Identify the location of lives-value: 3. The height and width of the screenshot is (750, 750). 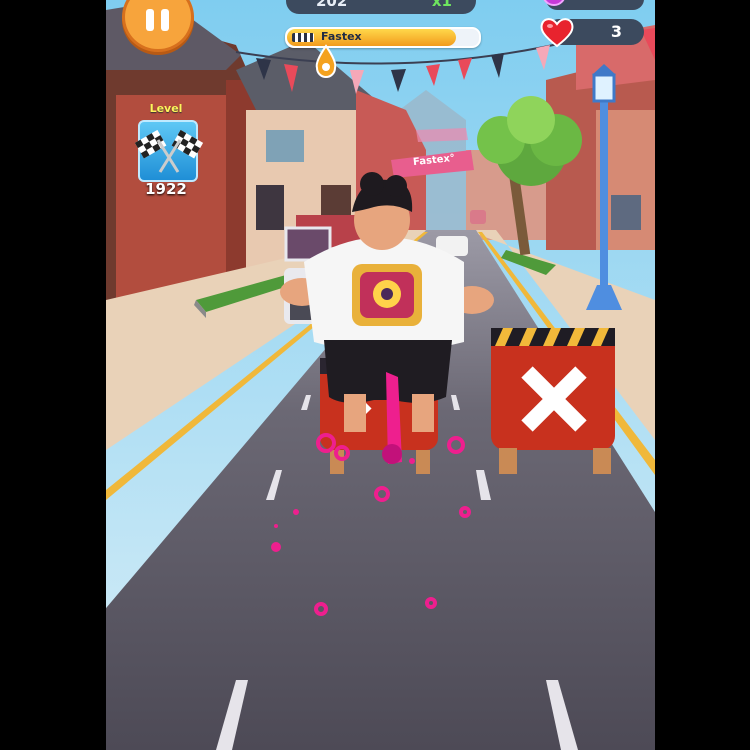
(616, 31).